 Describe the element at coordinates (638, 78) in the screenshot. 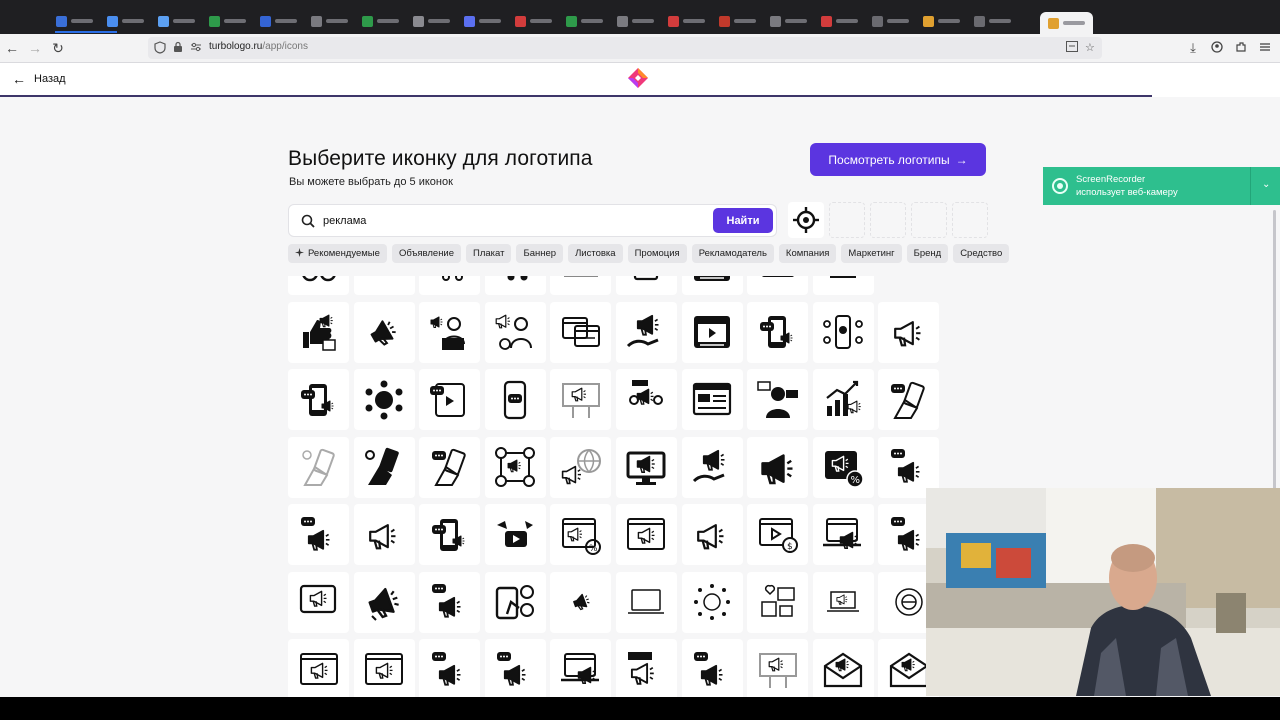

I see `turbologo-logo` at that location.